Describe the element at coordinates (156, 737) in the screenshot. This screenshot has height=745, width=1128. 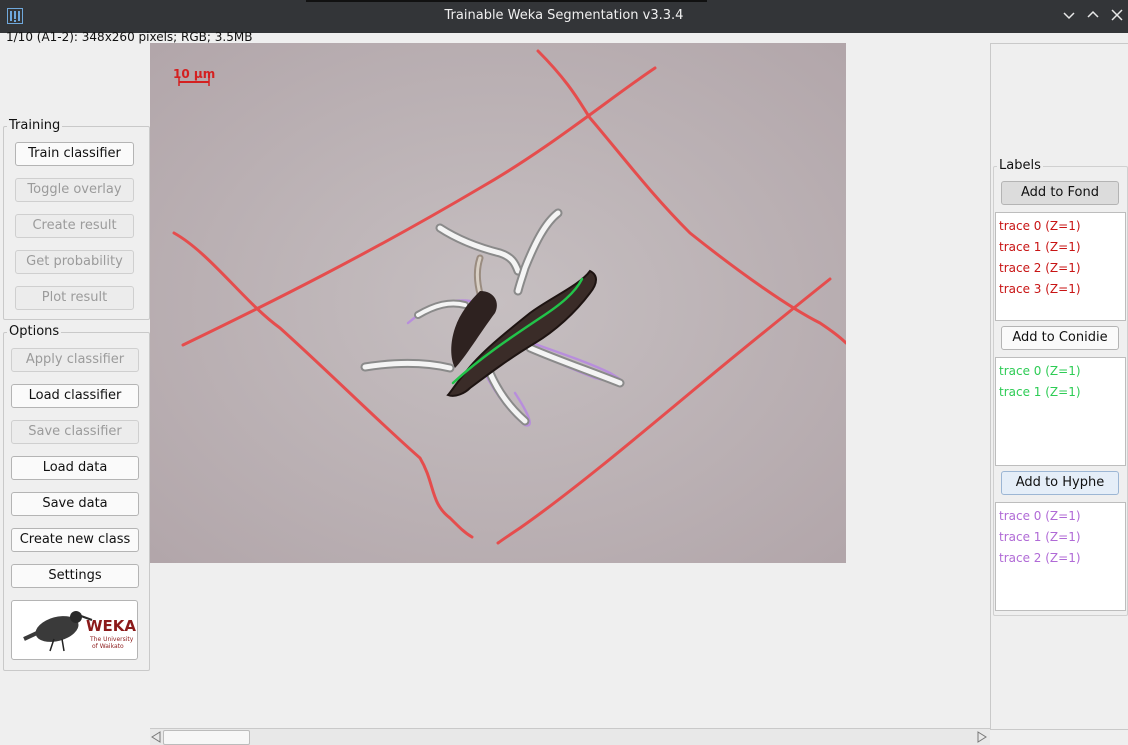
I see `scroll-left-icon` at that location.